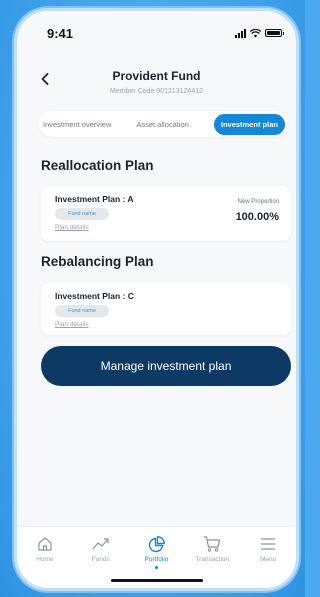 The height and width of the screenshot is (597, 320). I want to click on page-header: Provident Fund Member Code 901213124412, so click(156, 87).